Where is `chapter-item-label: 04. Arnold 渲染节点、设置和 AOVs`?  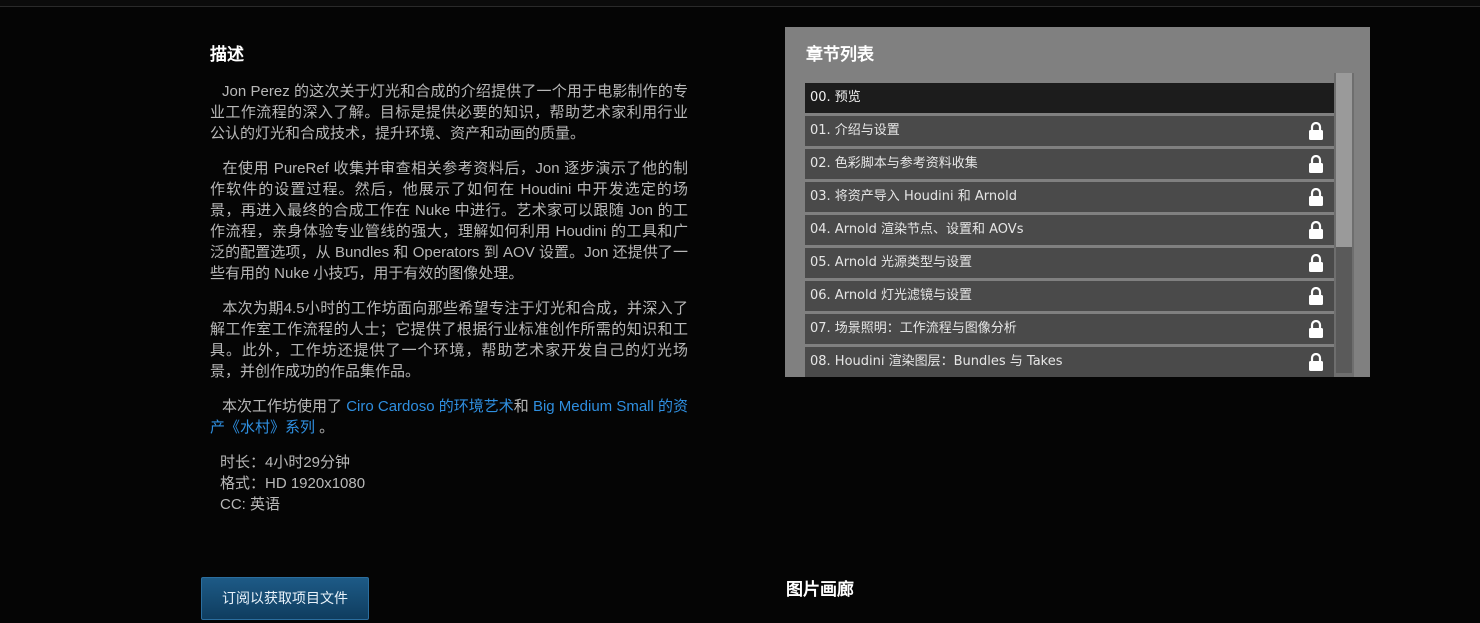
chapter-item-label: 04. Arnold 渲染节点、设置和 AOVs is located at coordinates (917, 229).